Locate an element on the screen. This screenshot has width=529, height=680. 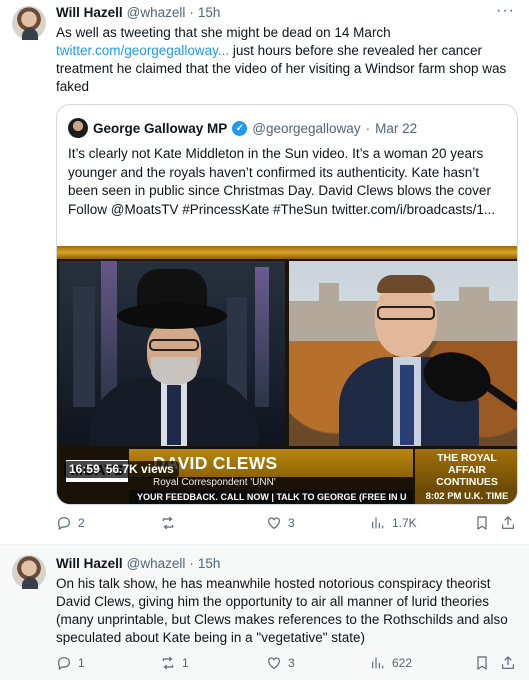
more-options-icon: ··· is located at coordinates (505, 11).